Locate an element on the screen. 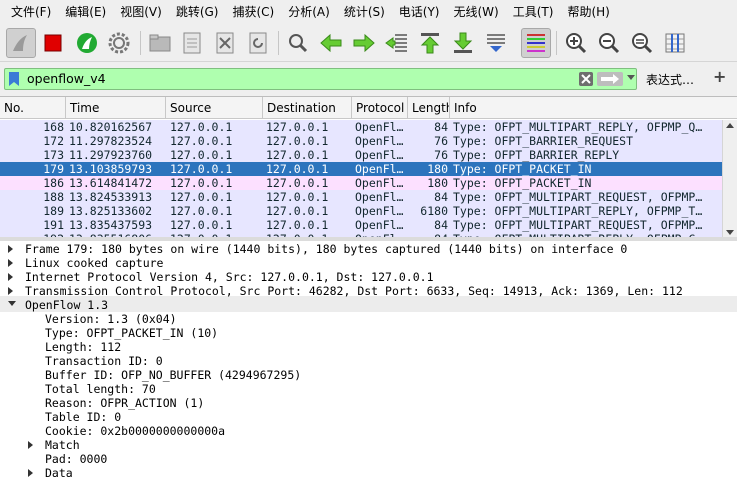 This screenshot has width=737, height=490. clear-filter-icon is located at coordinates (586, 79).